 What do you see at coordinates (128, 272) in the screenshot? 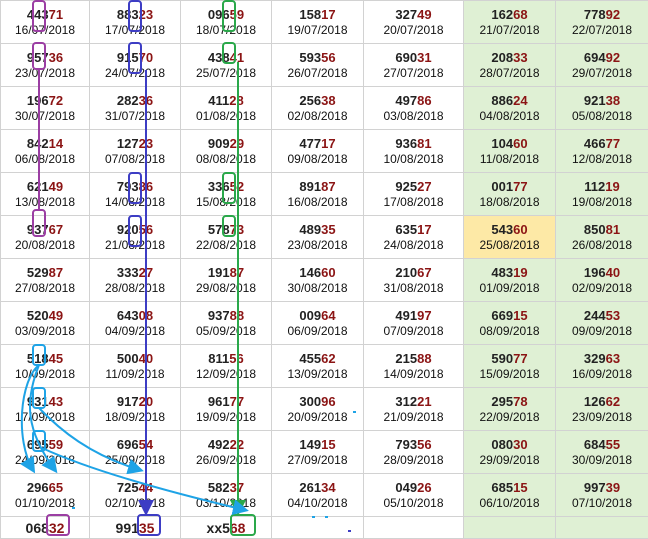
I see `result-number-head: 333` at bounding box center [128, 272].